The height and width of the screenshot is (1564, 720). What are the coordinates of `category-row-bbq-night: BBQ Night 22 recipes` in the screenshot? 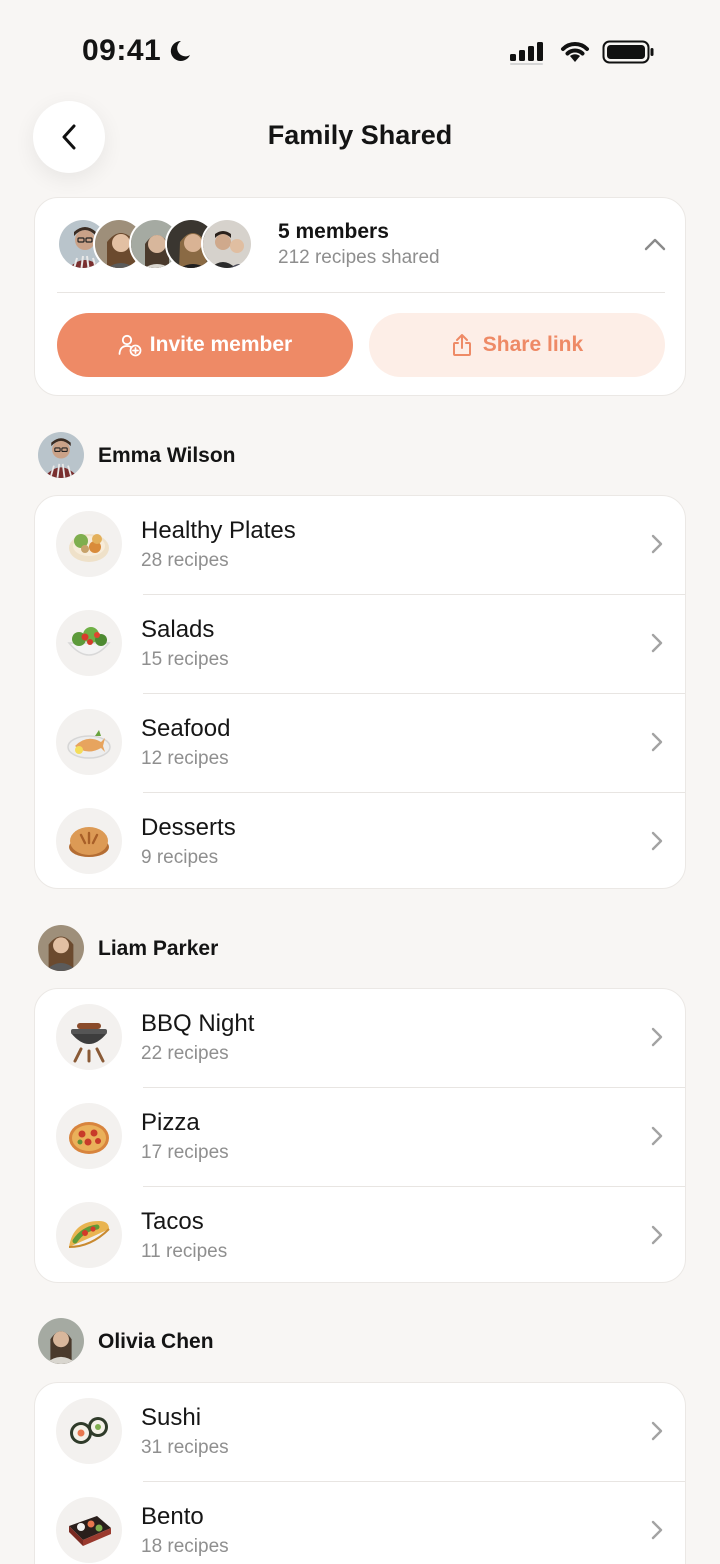 It's located at (360, 1038).